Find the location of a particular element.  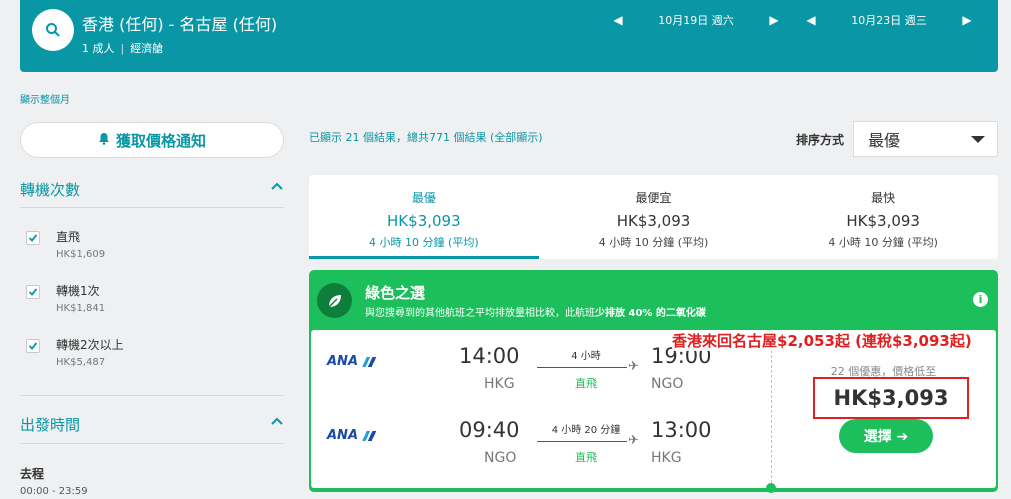

depart-date: 10月19日 週六 is located at coordinates (696, 20).